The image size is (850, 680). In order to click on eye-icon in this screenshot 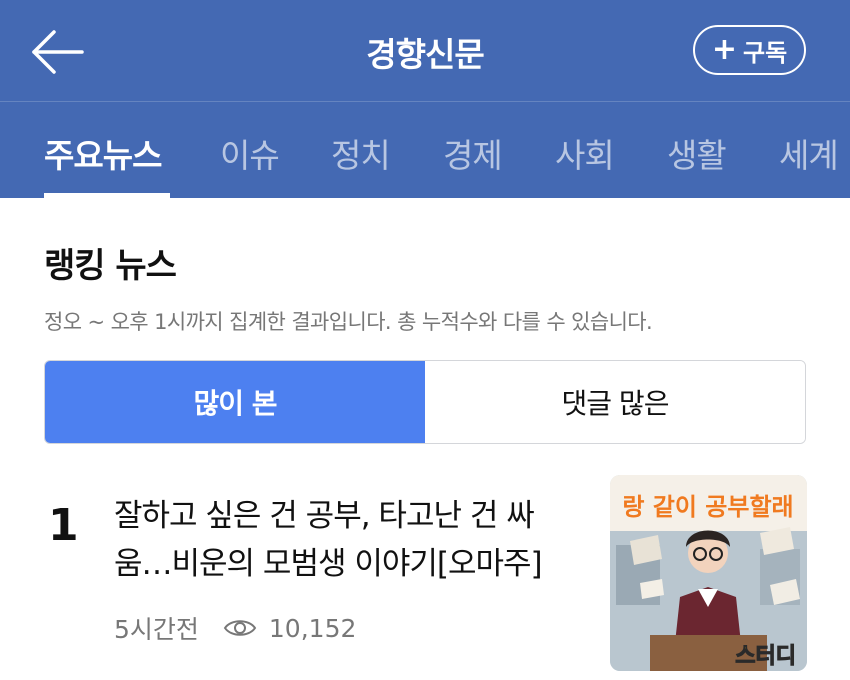, I will do `click(240, 628)`.